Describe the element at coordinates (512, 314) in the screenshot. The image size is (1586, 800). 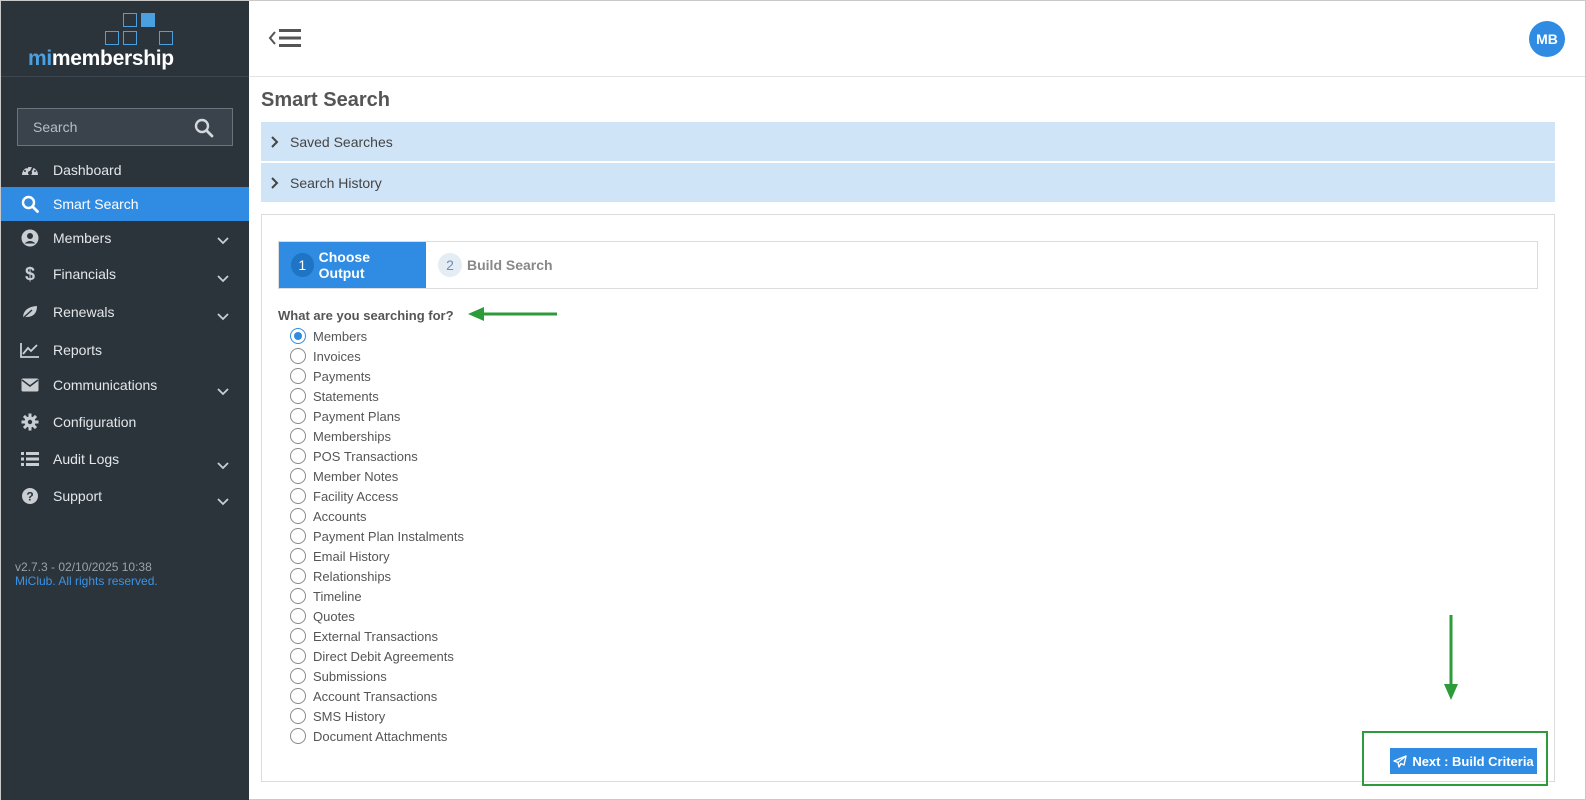
I see `annotation-arrow-left` at that location.